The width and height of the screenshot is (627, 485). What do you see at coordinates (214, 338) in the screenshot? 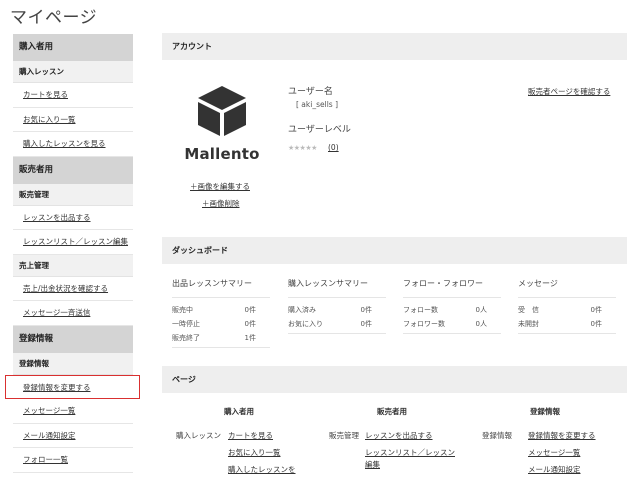
I see `dashboard-row: 販売終了 1件` at bounding box center [214, 338].